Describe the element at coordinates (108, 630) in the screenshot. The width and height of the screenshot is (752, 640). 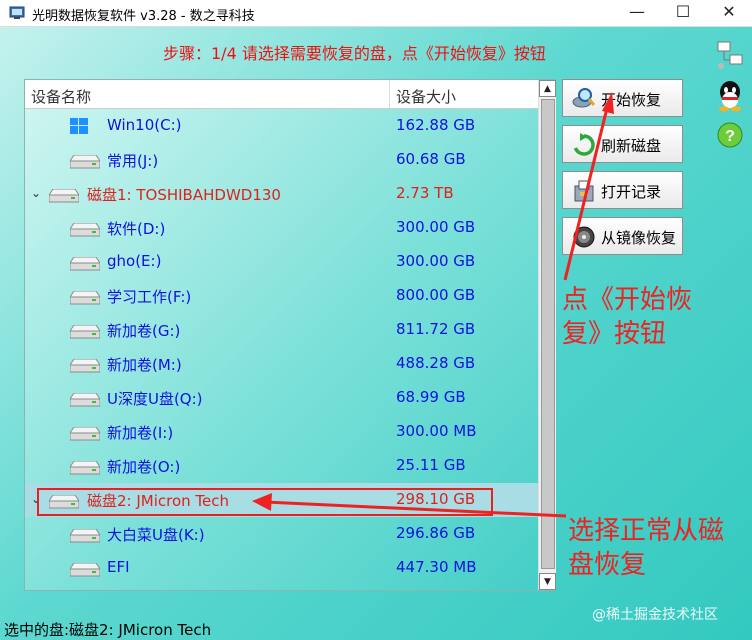
I see `status-text: 选中的盘:磁盘2: JMicron Tech` at that location.